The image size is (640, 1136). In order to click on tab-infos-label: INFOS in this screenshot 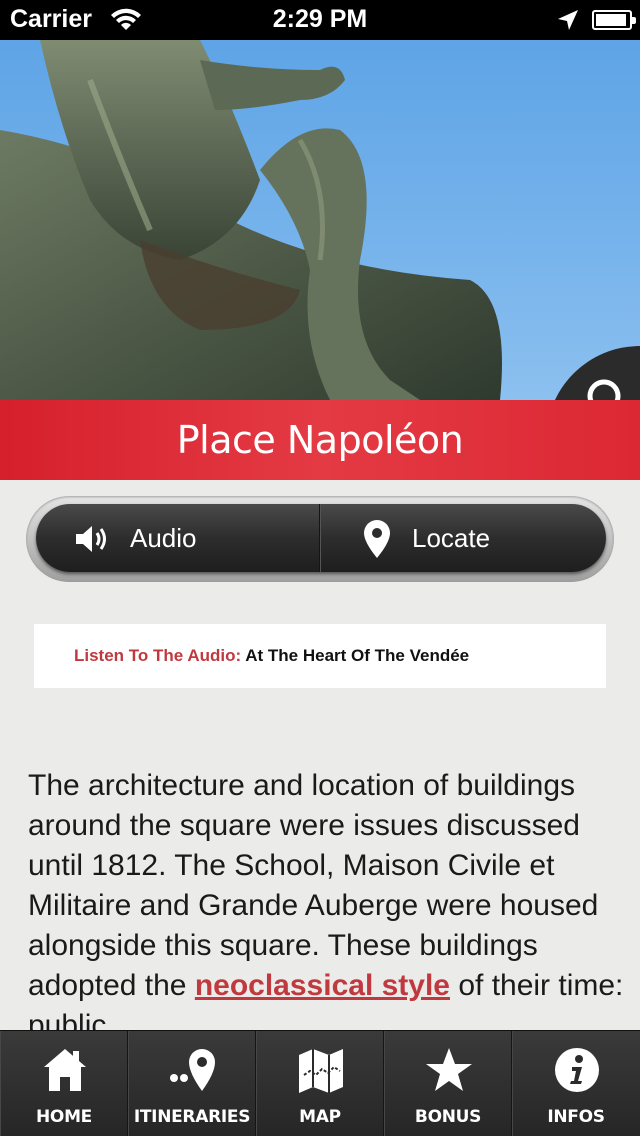, I will do `click(576, 1117)`.